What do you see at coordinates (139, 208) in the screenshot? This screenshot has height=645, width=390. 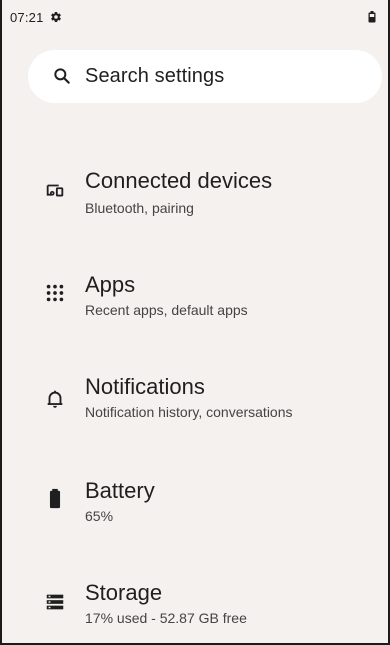 I see `item-subtitle: Bluetooth, pairing` at bounding box center [139, 208].